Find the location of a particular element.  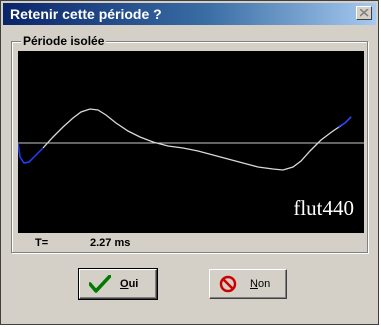

close-icon is located at coordinates (364, 13).